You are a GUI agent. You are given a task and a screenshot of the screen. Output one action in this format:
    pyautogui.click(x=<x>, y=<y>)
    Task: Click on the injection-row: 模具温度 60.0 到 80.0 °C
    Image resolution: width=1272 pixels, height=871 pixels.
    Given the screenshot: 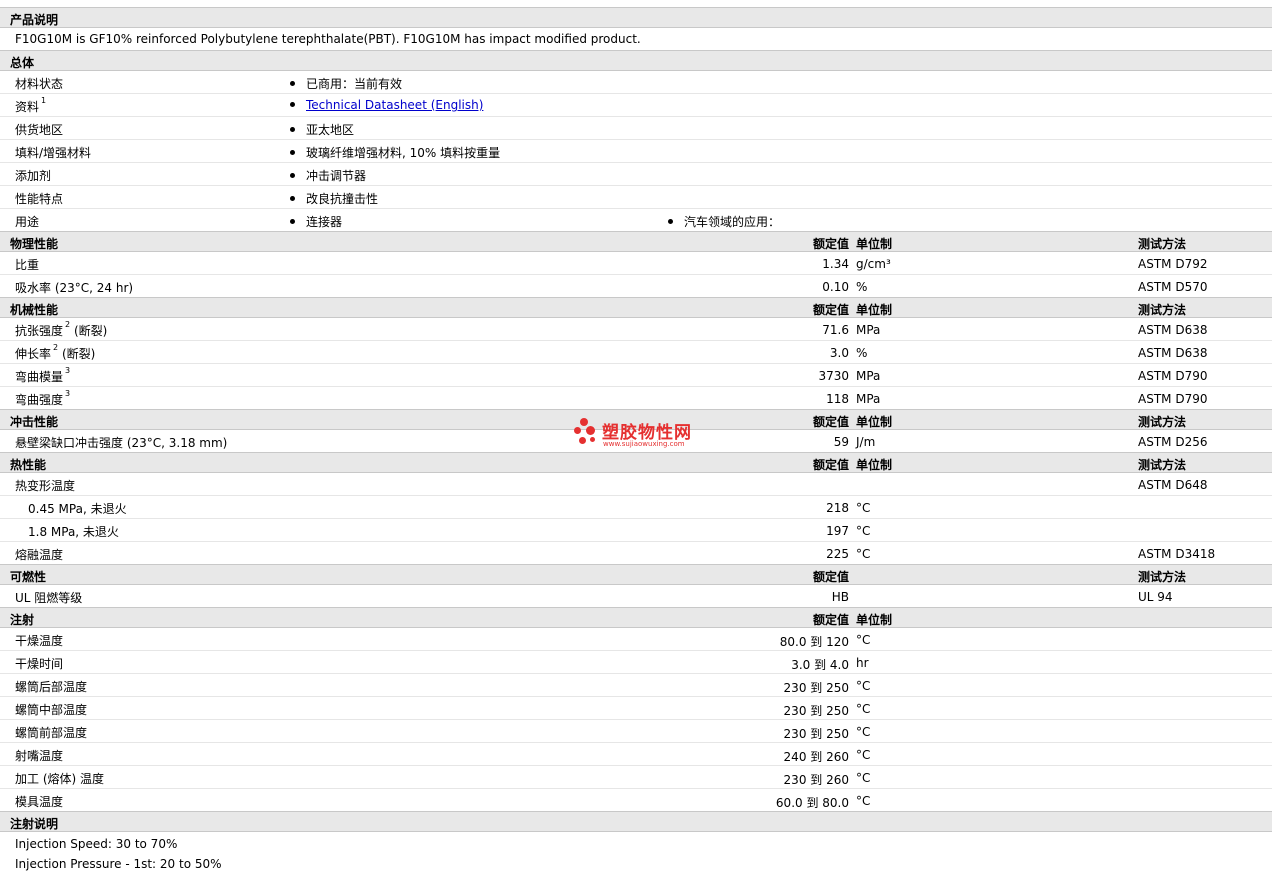 What is the action you would take?
    pyautogui.click(x=636, y=800)
    